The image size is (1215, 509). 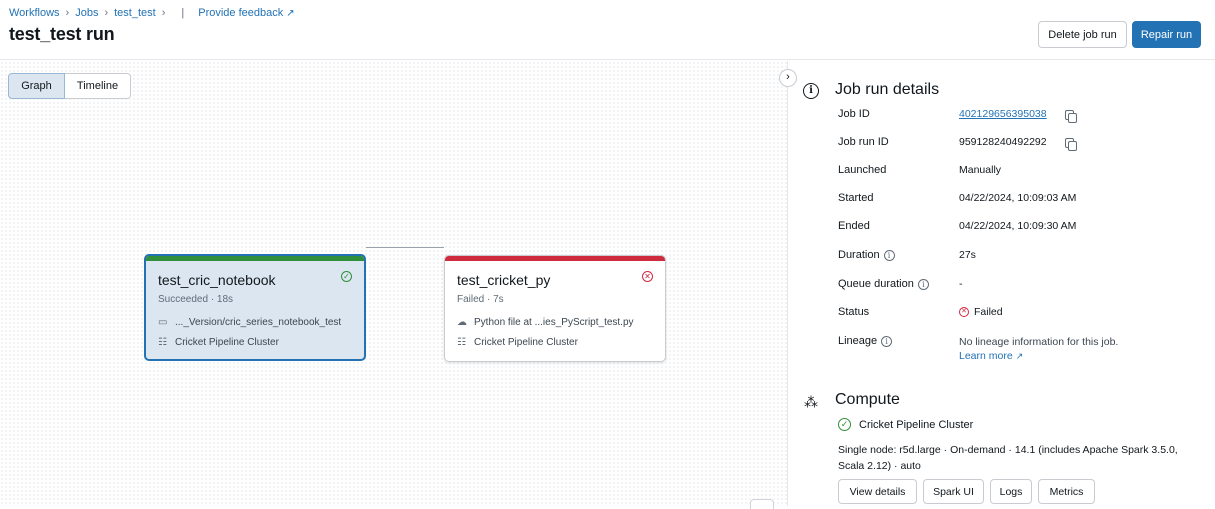 I want to click on task-source: ▭ ..._Version/cric_series_notebook_test, so click(x=249, y=322).